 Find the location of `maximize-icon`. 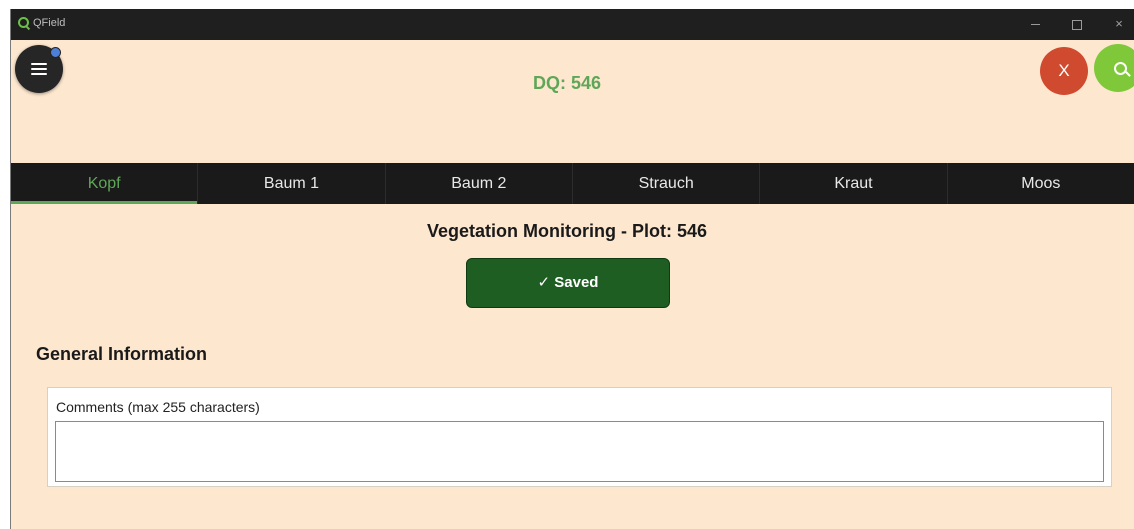

maximize-icon is located at coordinates (1077, 24).